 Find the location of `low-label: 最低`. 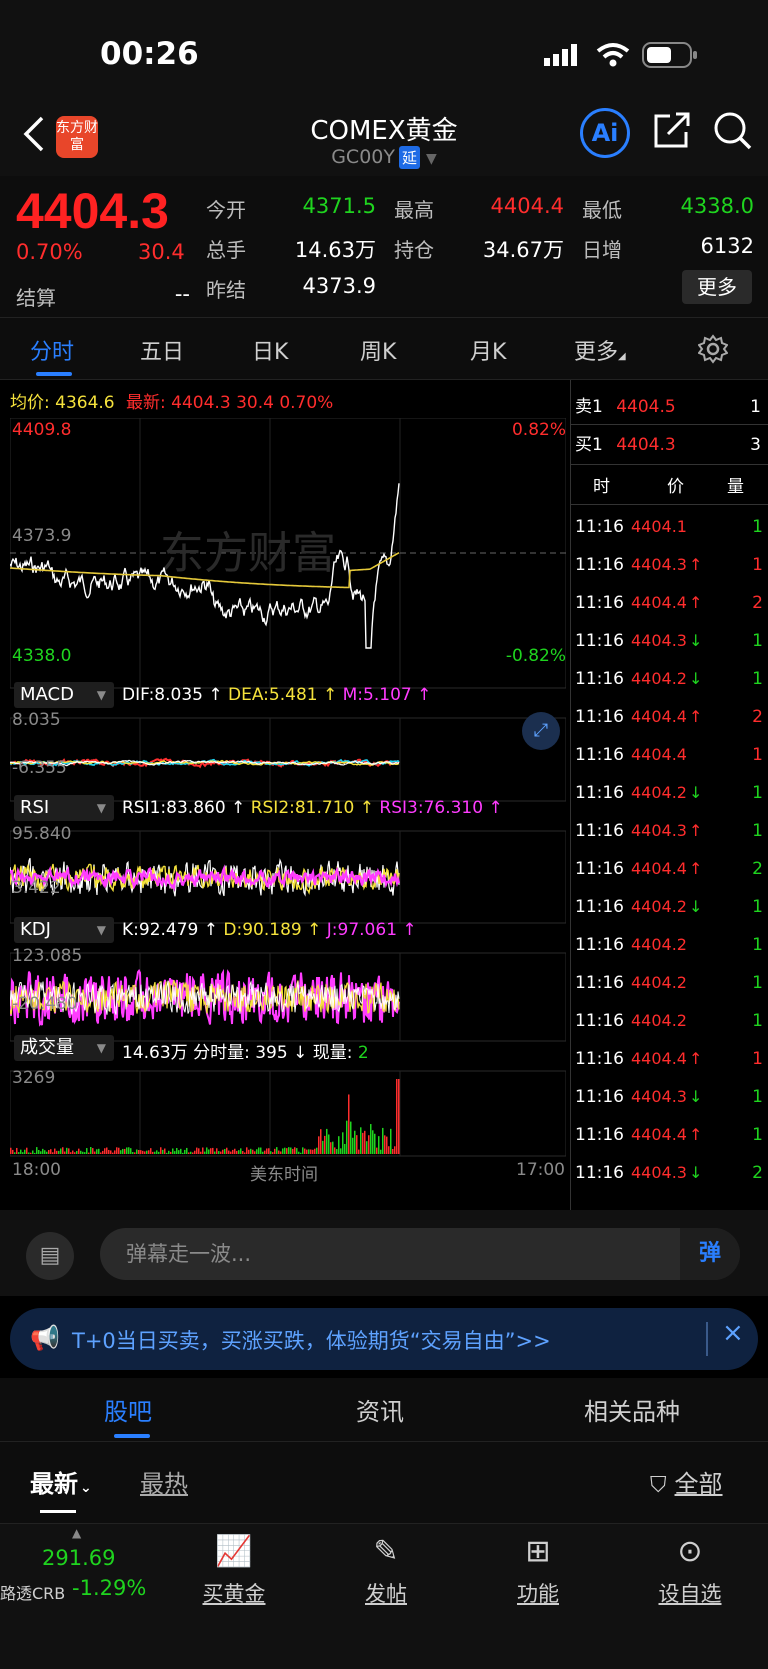

low-label: 最低 is located at coordinates (602, 210).